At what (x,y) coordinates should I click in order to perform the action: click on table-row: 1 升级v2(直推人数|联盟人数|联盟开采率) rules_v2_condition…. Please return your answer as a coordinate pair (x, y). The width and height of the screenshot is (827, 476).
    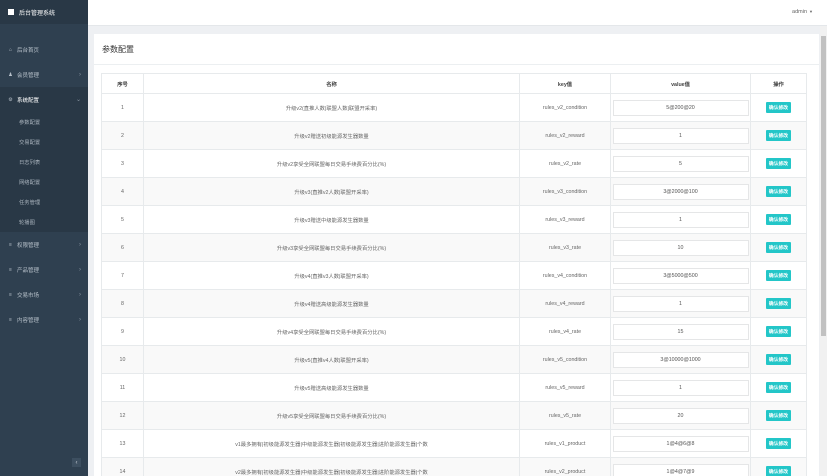
    Looking at the image, I should click on (454, 107).